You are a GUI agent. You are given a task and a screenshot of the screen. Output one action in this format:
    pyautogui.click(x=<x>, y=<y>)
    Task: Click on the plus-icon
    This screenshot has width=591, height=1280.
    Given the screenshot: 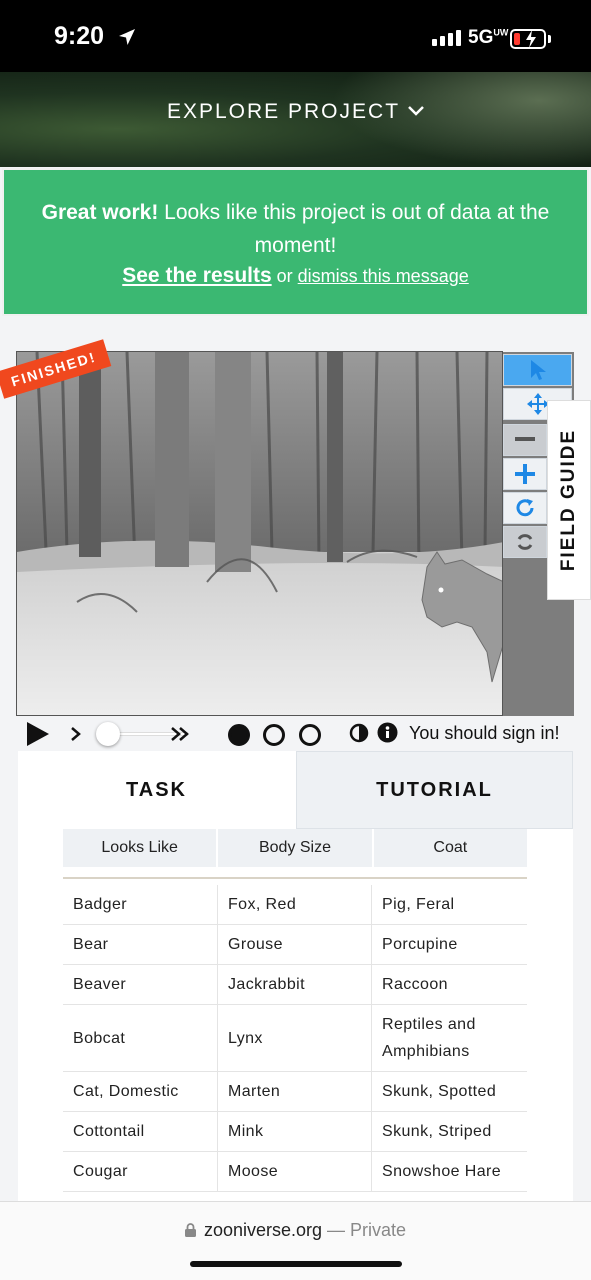 What is the action you would take?
    pyautogui.click(x=525, y=474)
    